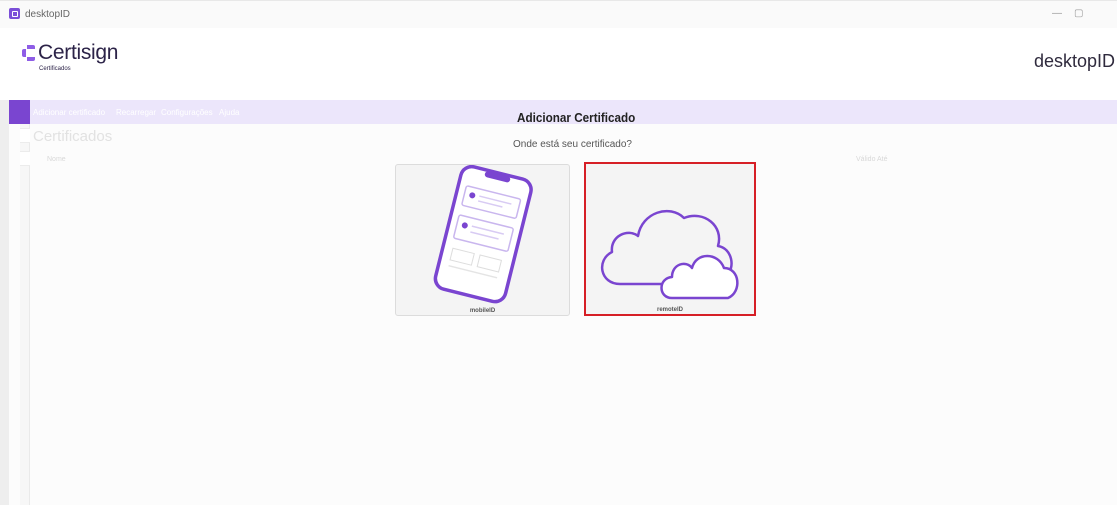 The height and width of the screenshot is (505, 1117). I want to click on brand-subtitle: Certificados, so click(55, 69).